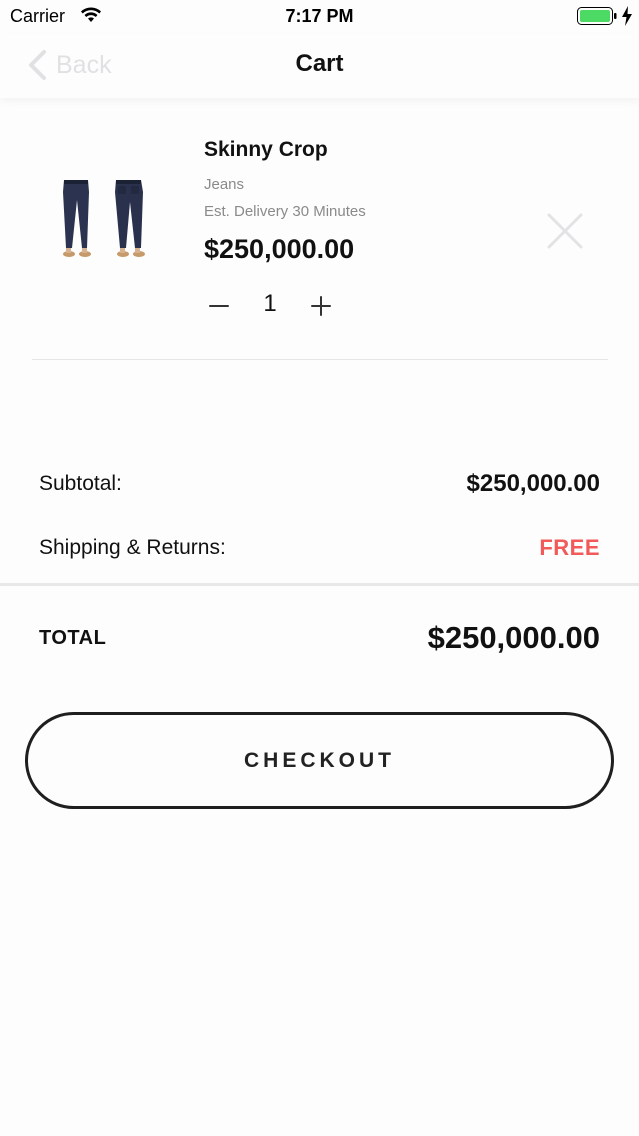  I want to click on subtotal-value: $250,000.00, so click(533, 483).